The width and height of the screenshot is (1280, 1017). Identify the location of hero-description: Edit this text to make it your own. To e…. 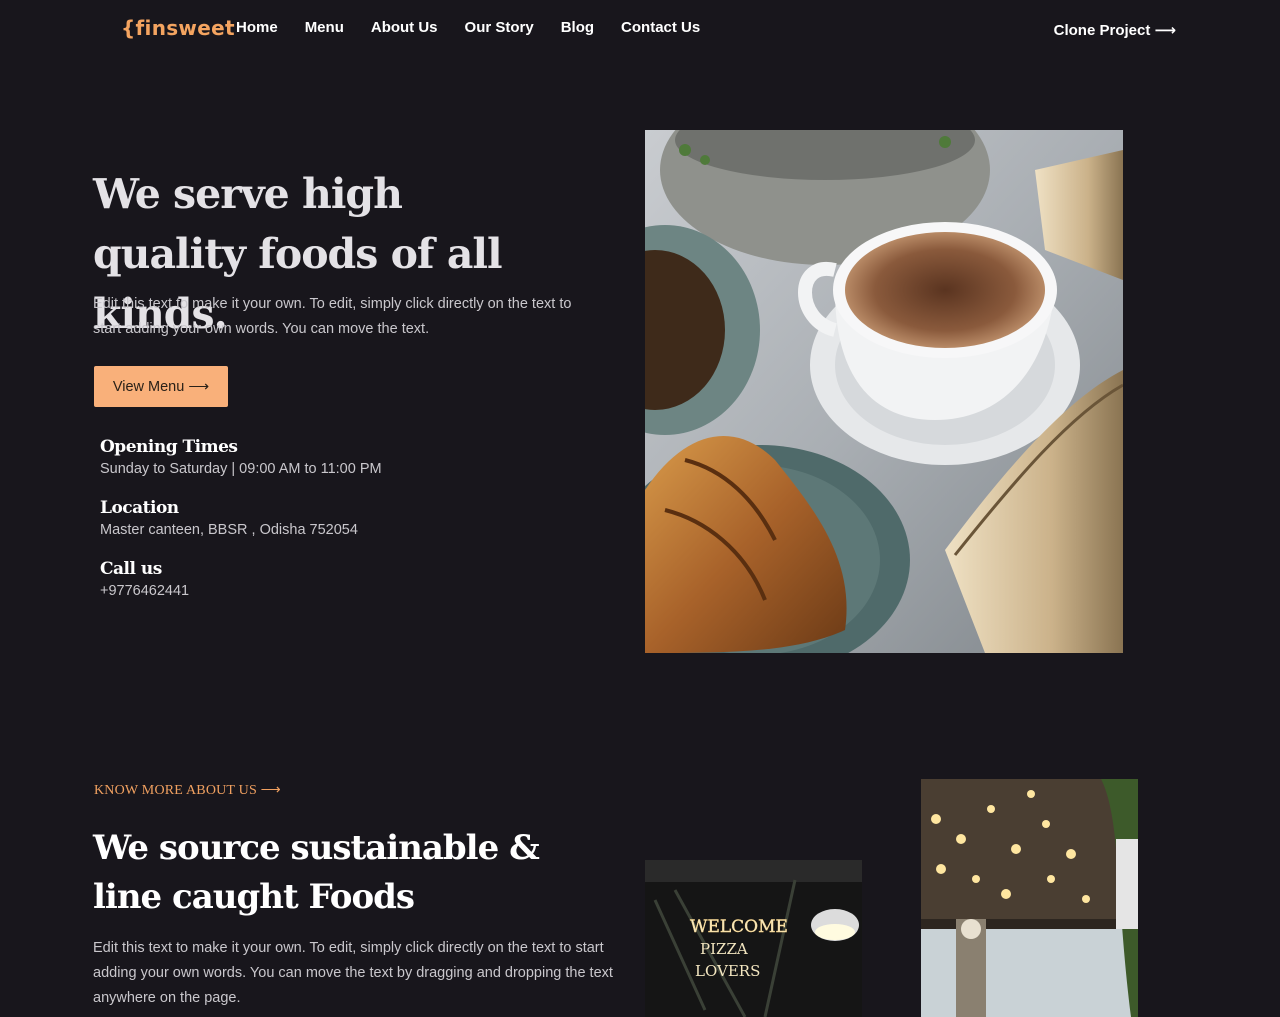
(332, 316).